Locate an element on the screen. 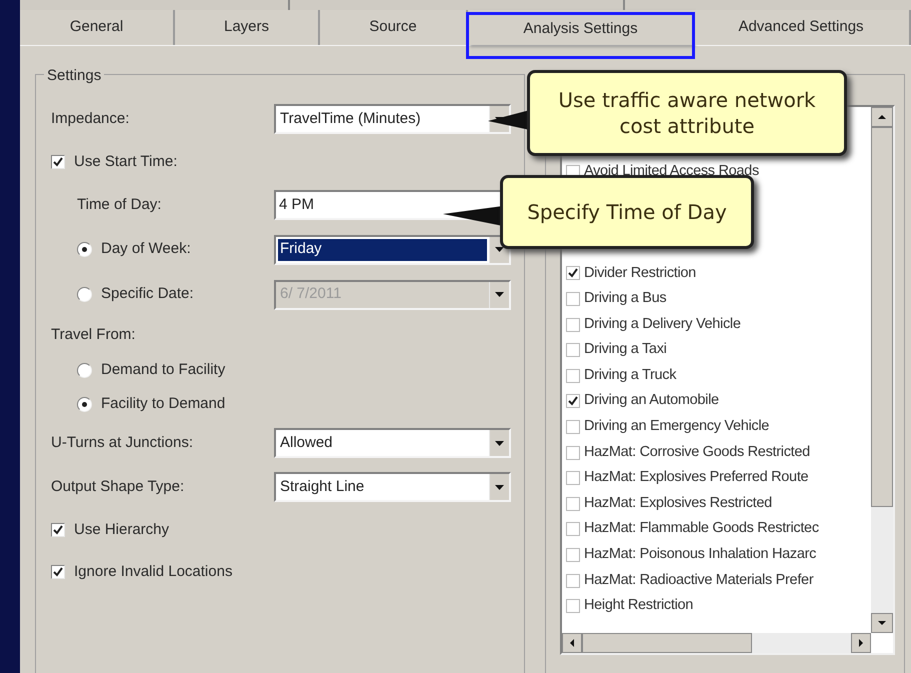 Image resolution: width=911 pixels, height=673 pixels. radio-label: Day of Week: is located at coordinates (146, 249).